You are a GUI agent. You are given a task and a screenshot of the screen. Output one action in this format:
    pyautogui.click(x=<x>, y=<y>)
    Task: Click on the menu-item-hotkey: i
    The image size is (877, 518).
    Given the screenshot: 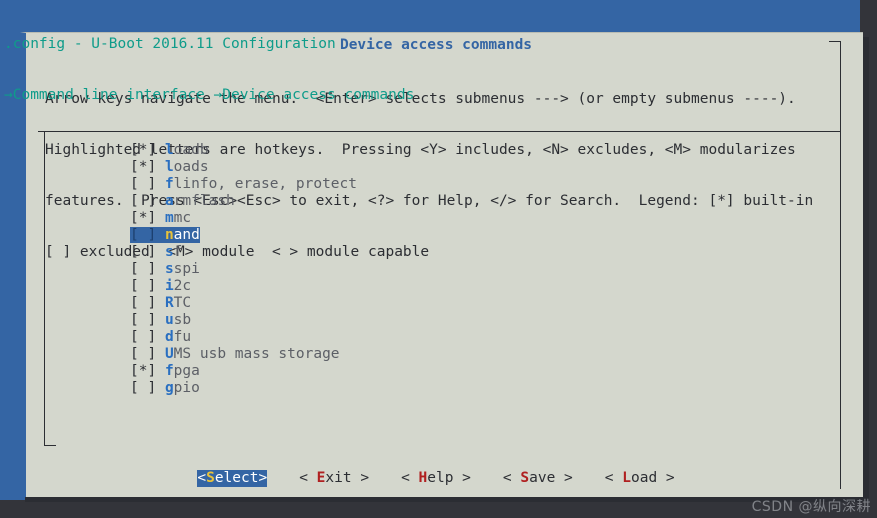 What is the action you would take?
    pyautogui.click(x=169, y=286)
    